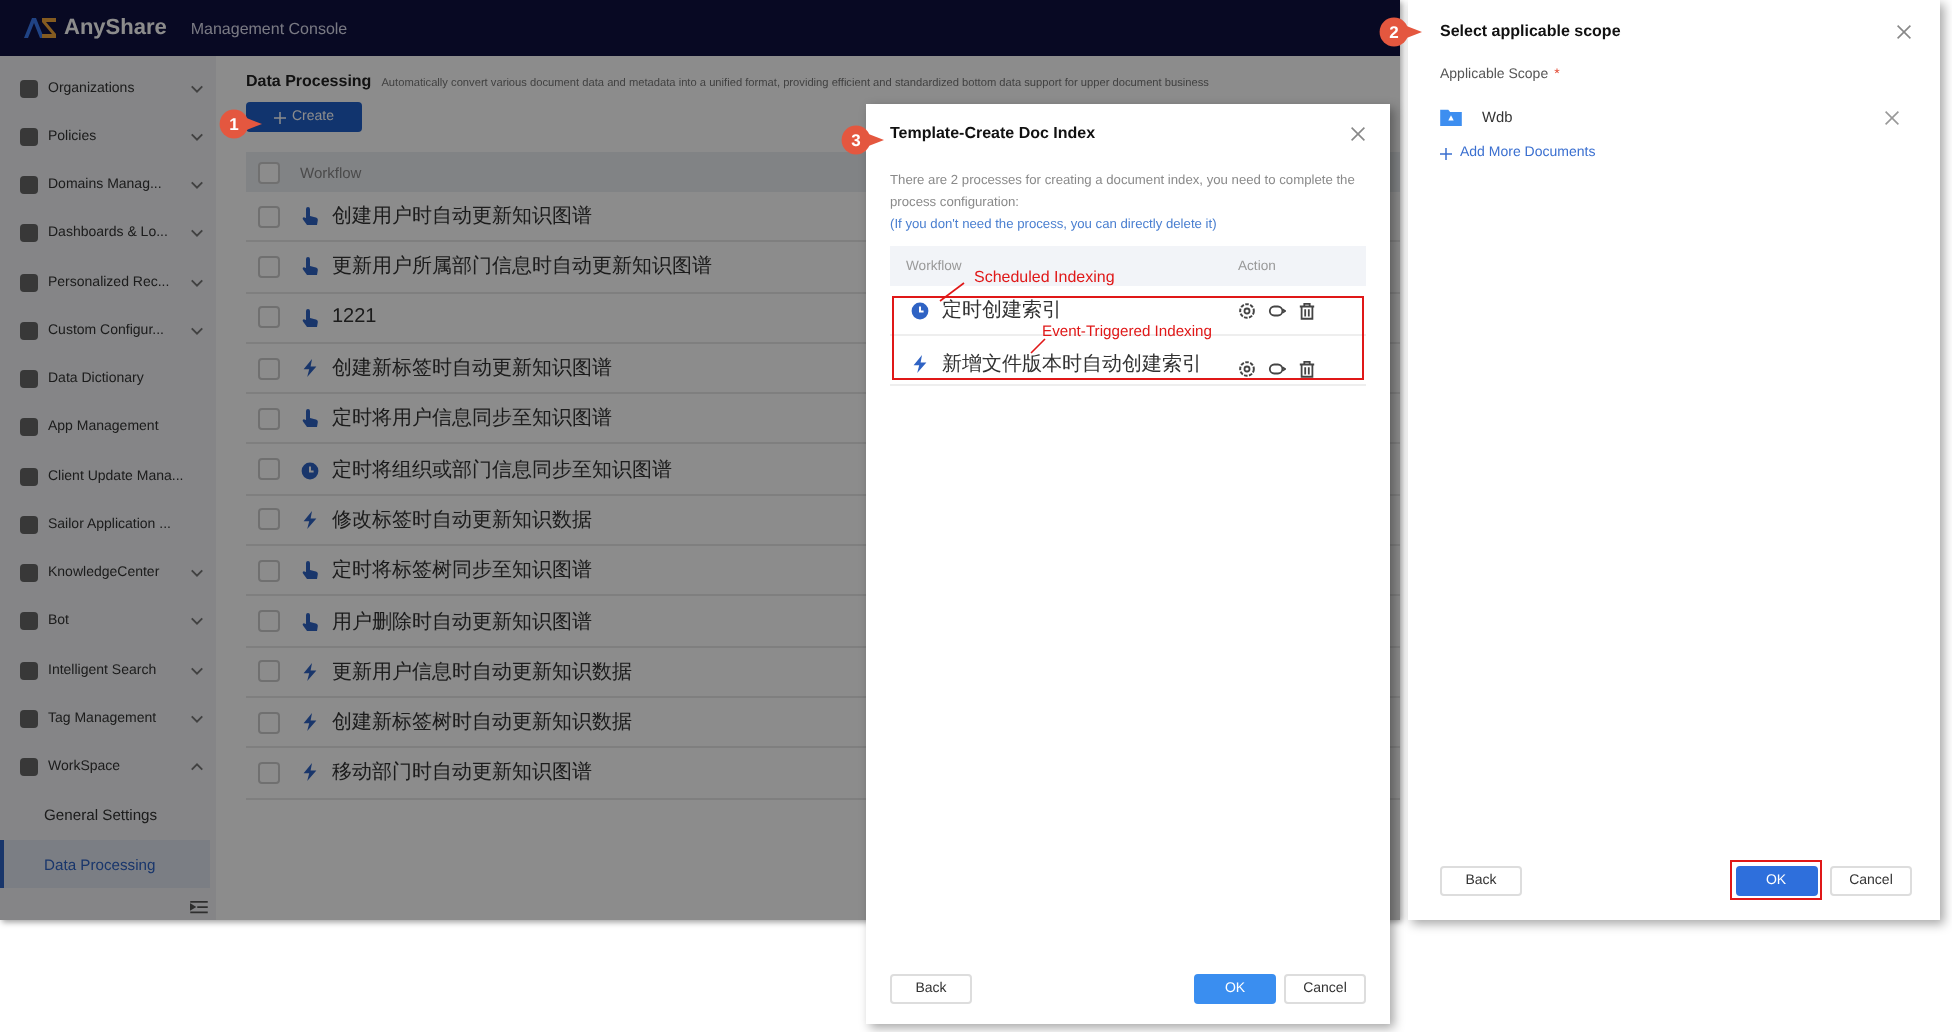 This screenshot has width=1952, height=1032. Describe the element at coordinates (502, 470) in the screenshot. I see `workflow-name: 定时将组织或部门信息同步至知识图谱` at that location.